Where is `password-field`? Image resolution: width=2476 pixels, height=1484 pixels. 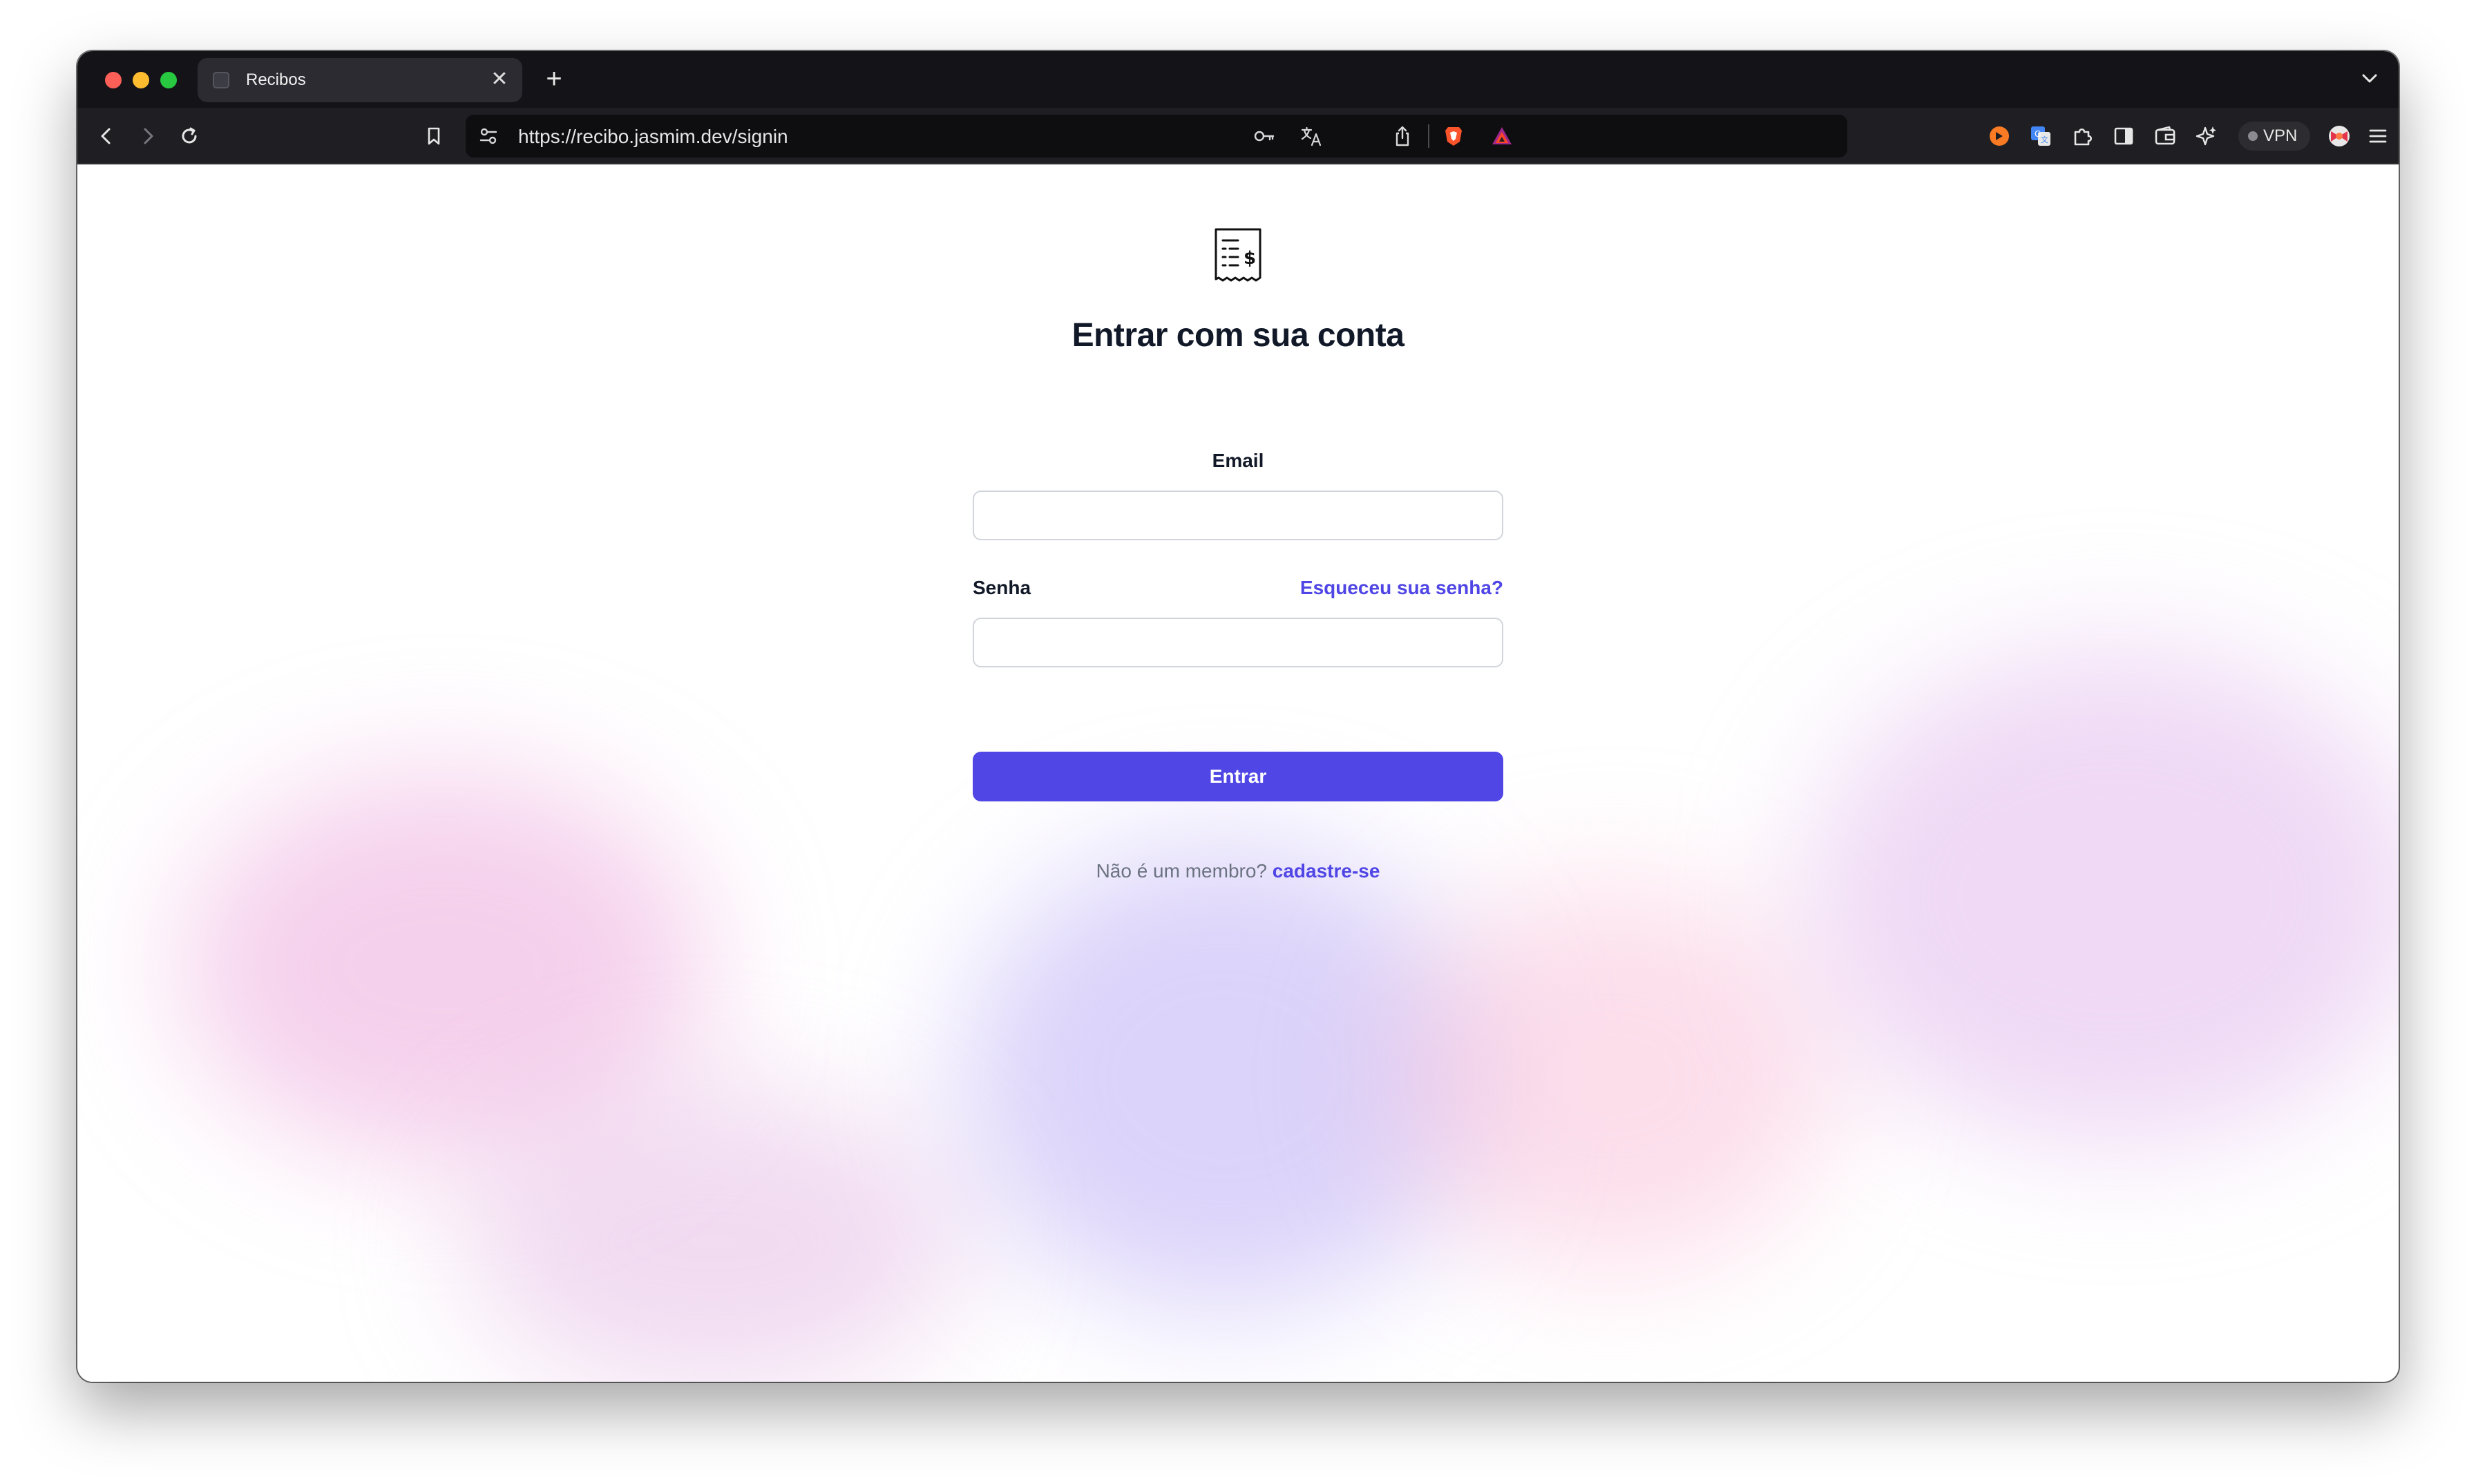
password-field is located at coordinates (1238, 642).